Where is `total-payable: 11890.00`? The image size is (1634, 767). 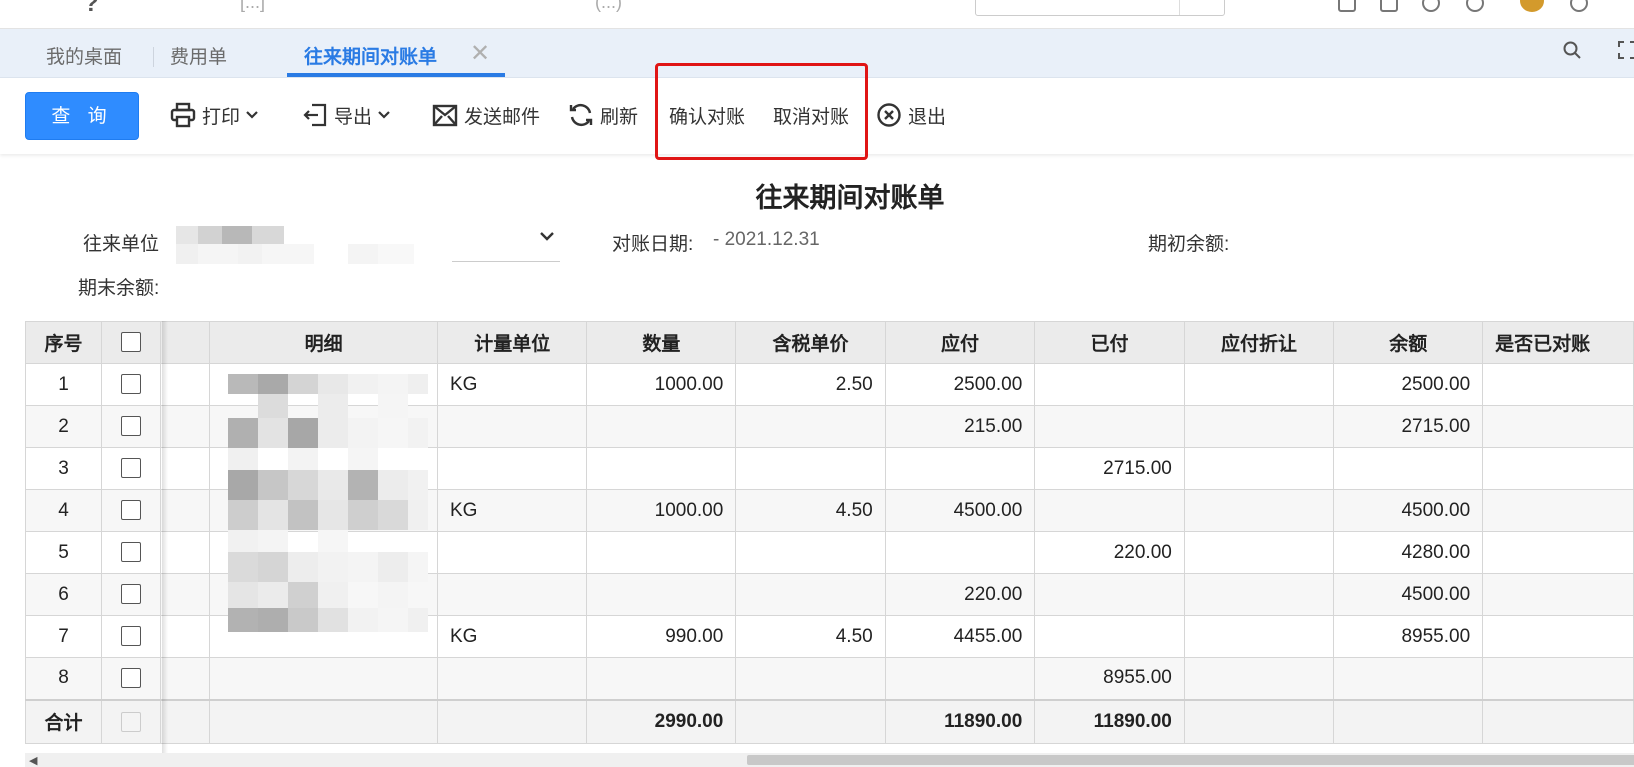
total-payable: 11890.00 is located at coordinates (960, 721).